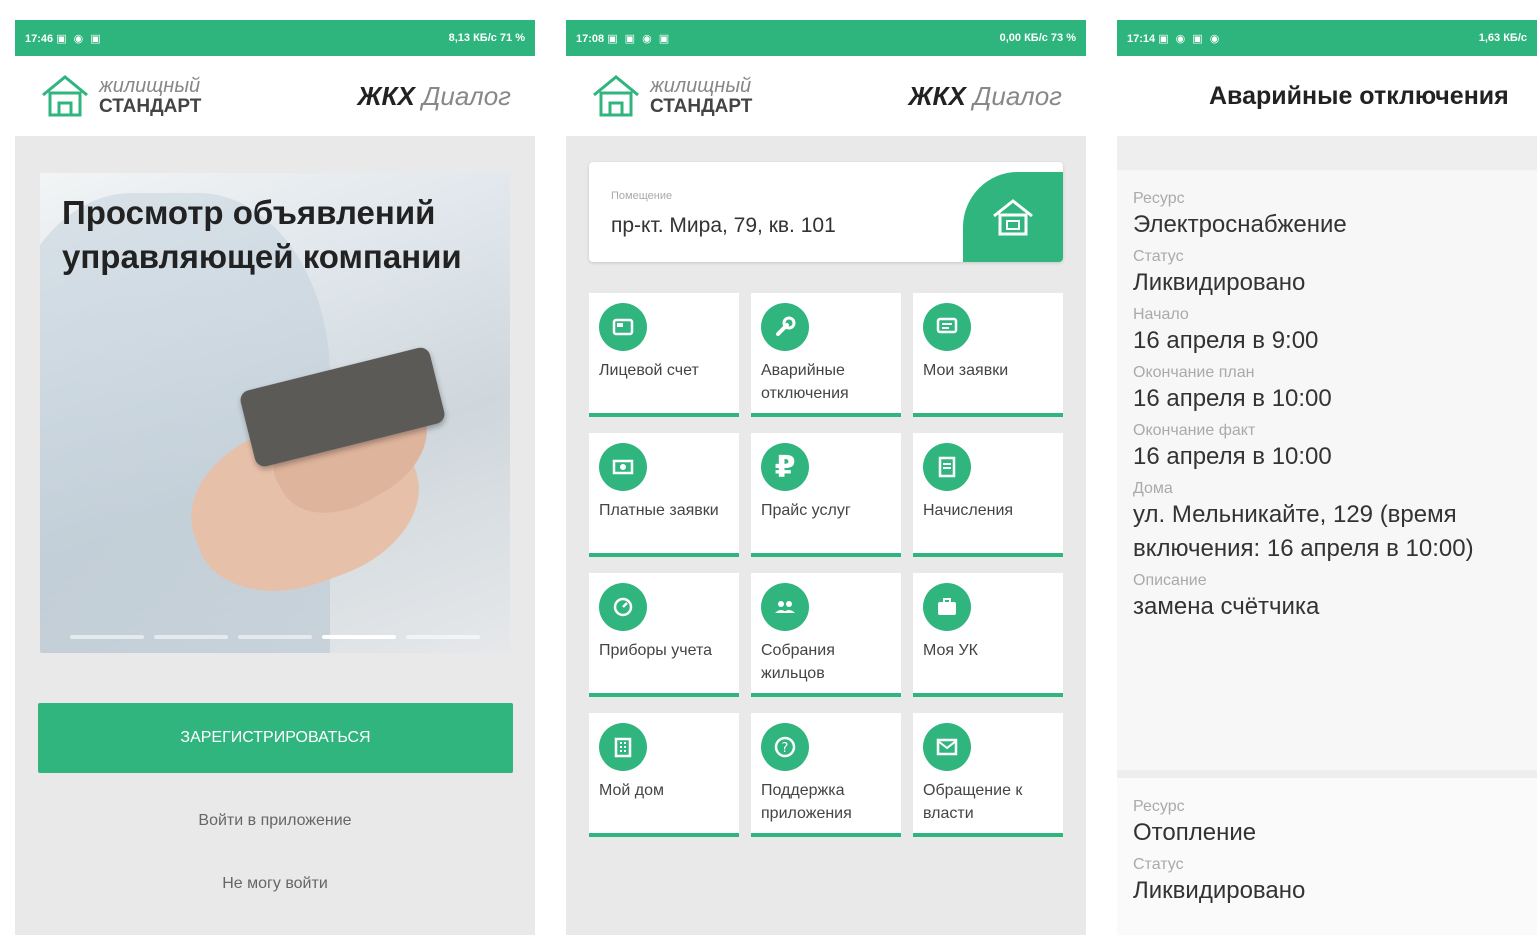  Describe the element at coordinates (826, 635) in the screenshot. I see `tile-residents-meetings: Собрания жильцов` at that location.